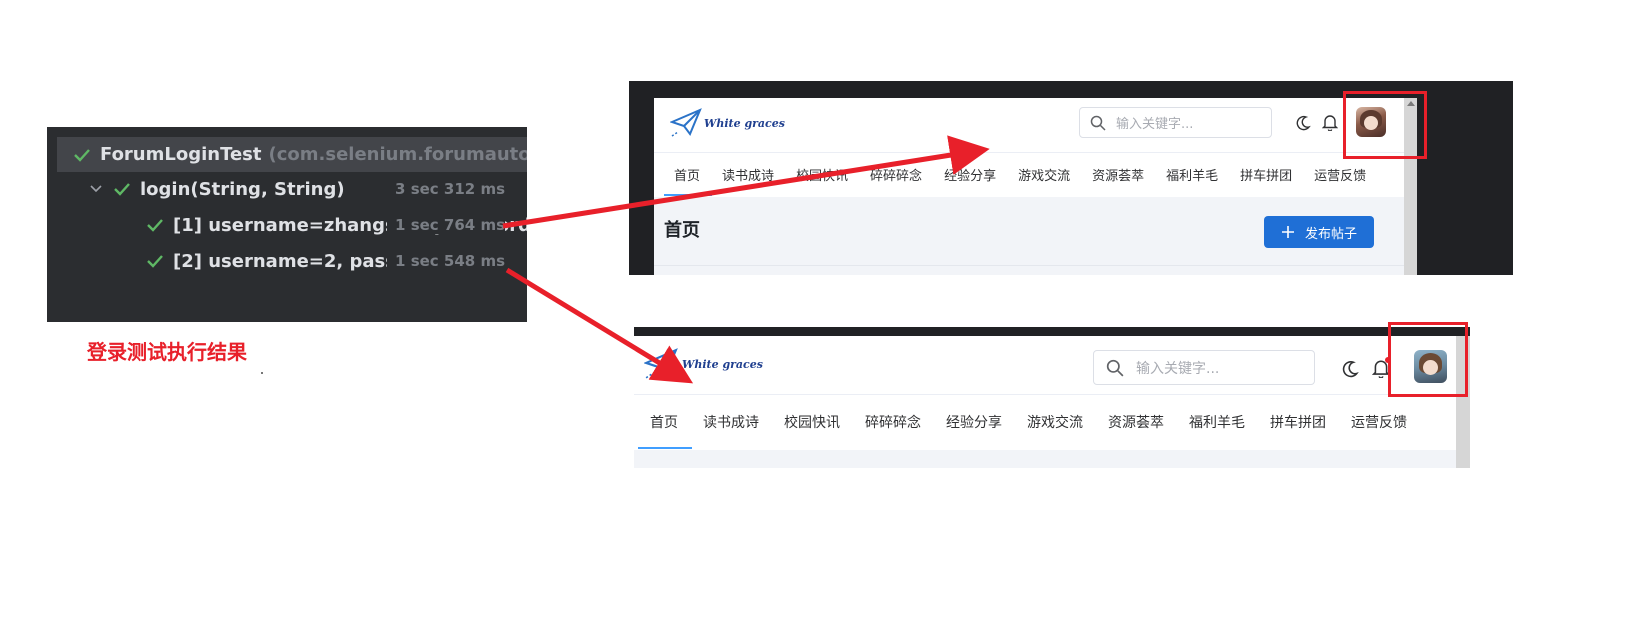 This screenshot has height=623, width=1632. What do you see at coordinates (242, 189) in the screenshot?
I see `test-method-name: login(String, String)` at bounding box center [242, 189].